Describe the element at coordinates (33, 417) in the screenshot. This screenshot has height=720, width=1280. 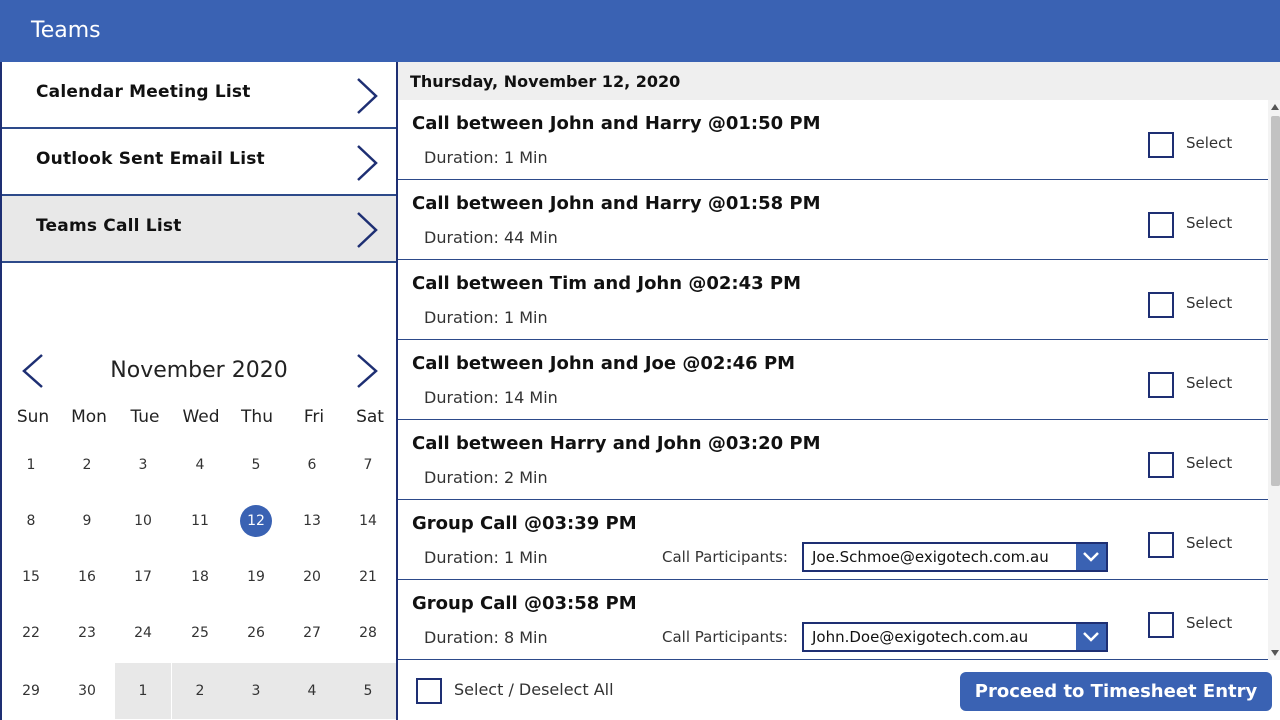
I see `weekday-label: Sun` at that location.